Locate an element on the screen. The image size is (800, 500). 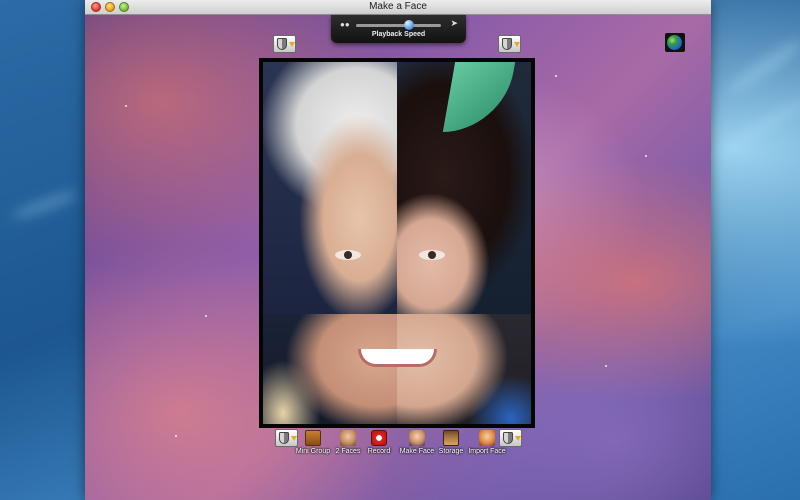
face-top-right-segment is located at coordinates (464, 188).